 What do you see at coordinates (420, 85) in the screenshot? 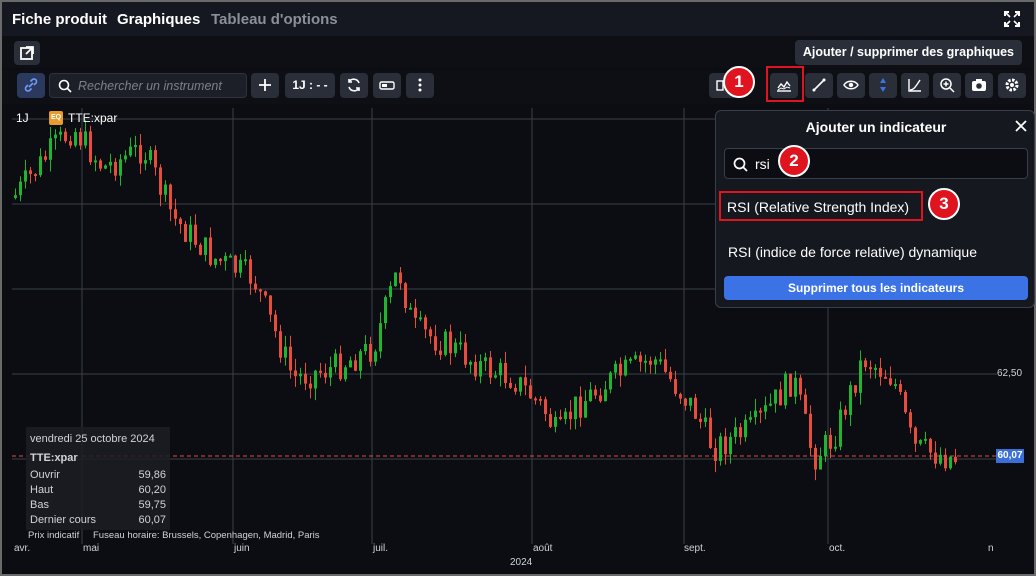
I see `more-options-button` at bounding box center [420, 85].